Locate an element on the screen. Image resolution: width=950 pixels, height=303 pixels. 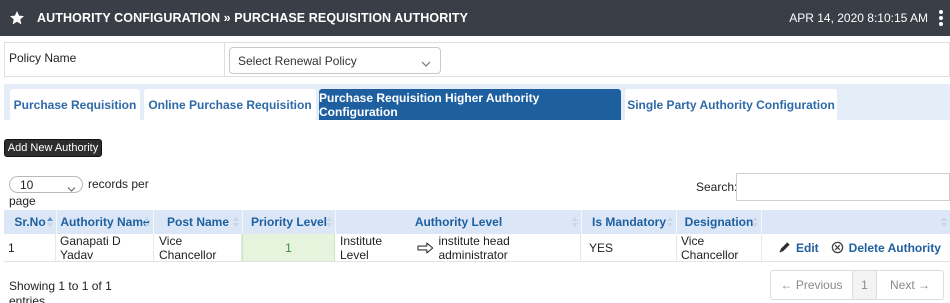
column-header-priority-level: Priority Level is located at coordinates (289, 222).